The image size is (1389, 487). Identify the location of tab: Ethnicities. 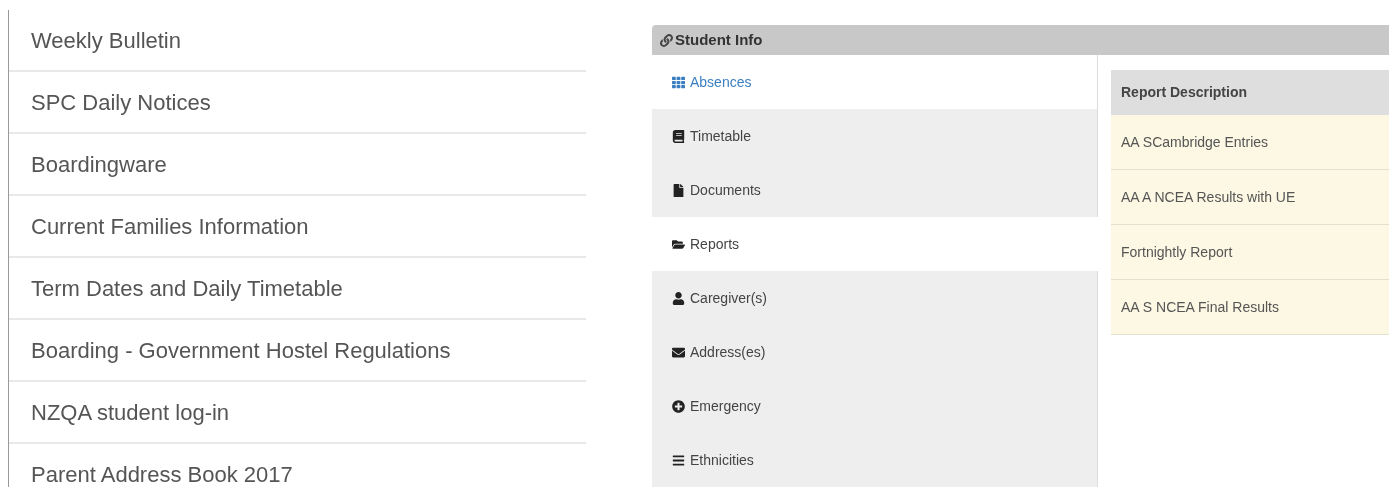
(875, 460).